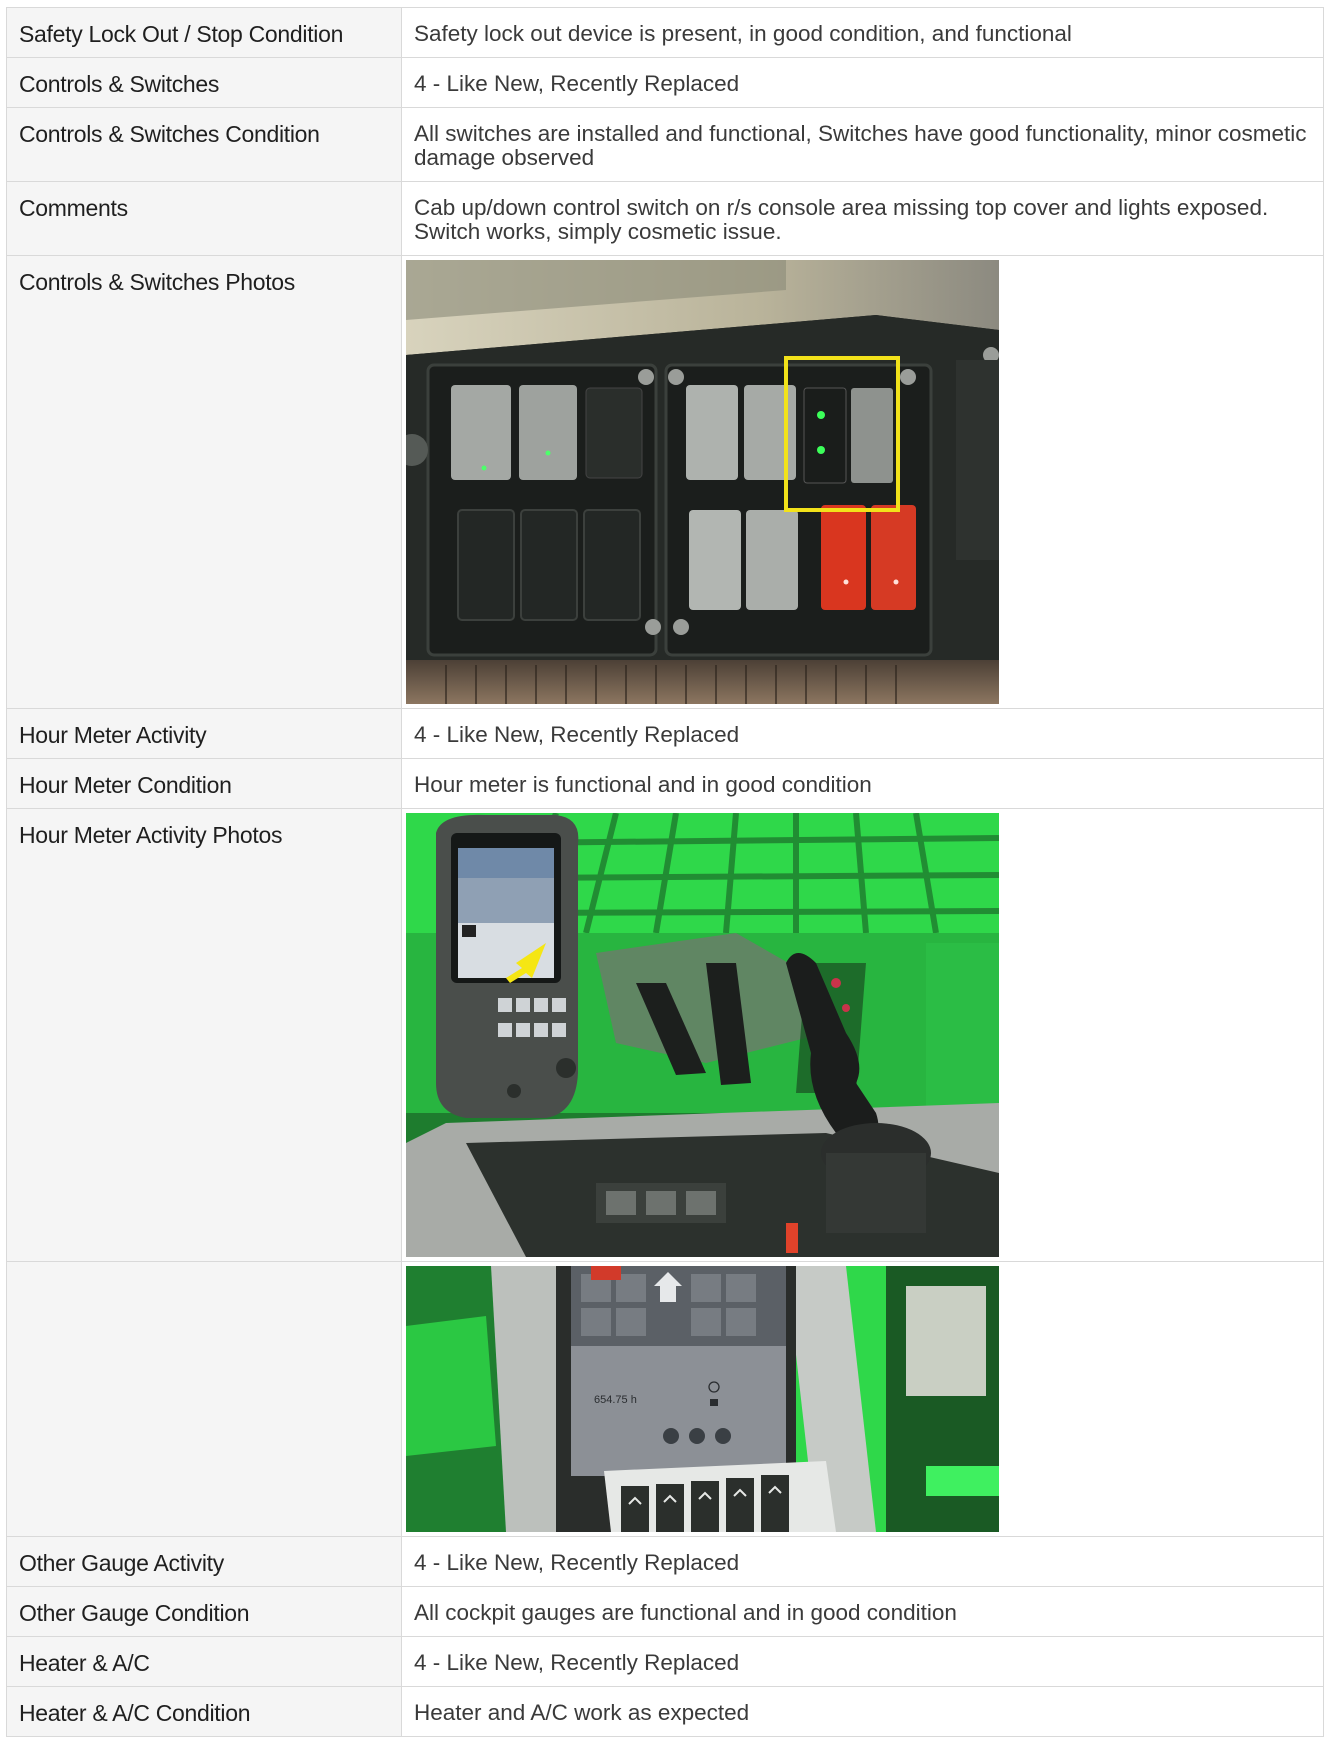 This screenshot has height=1738, width=1327. What do you see at coordinates (204, 1399) in the screenshot?
I see `row-label` at bounding box center [204, 1399].